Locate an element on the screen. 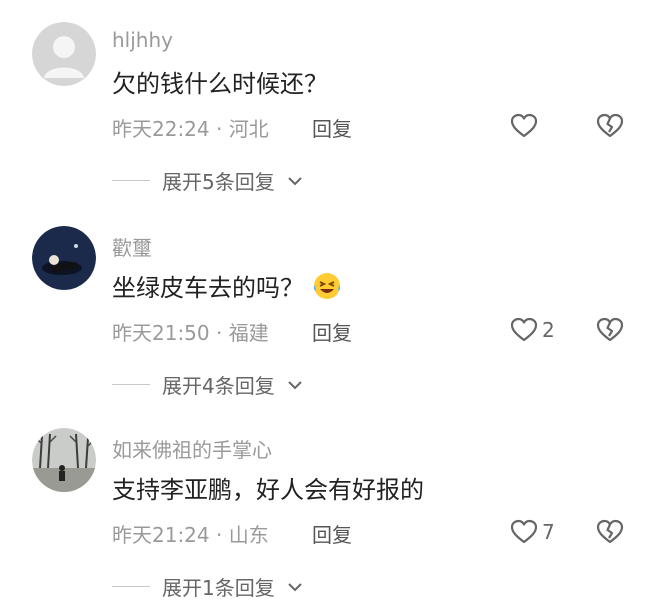 This screenshot has height=615, width=660. comment-meta: 昨天22:24 · 河北 is located at coordinates (190, 127).